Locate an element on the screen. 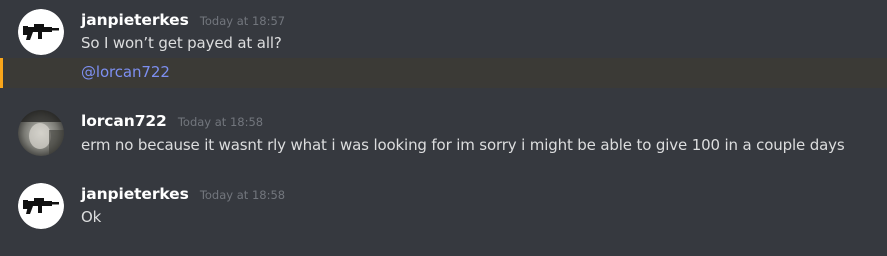 The width and height of the screenshot is (887, 256). user-mention: @lorcan722 is located at coordinates (125, 72).